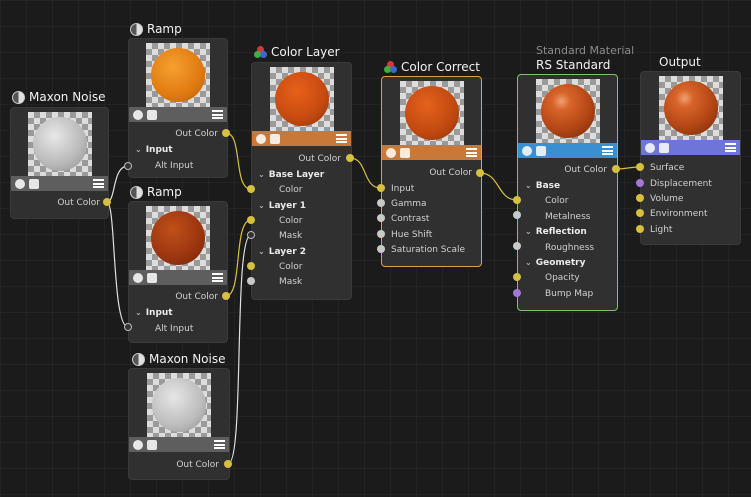 Image resolution: width=751 pixels, height=497 pixels. I want to click on layer-1-group: ⌄ Layer 1, so click(282, 206).